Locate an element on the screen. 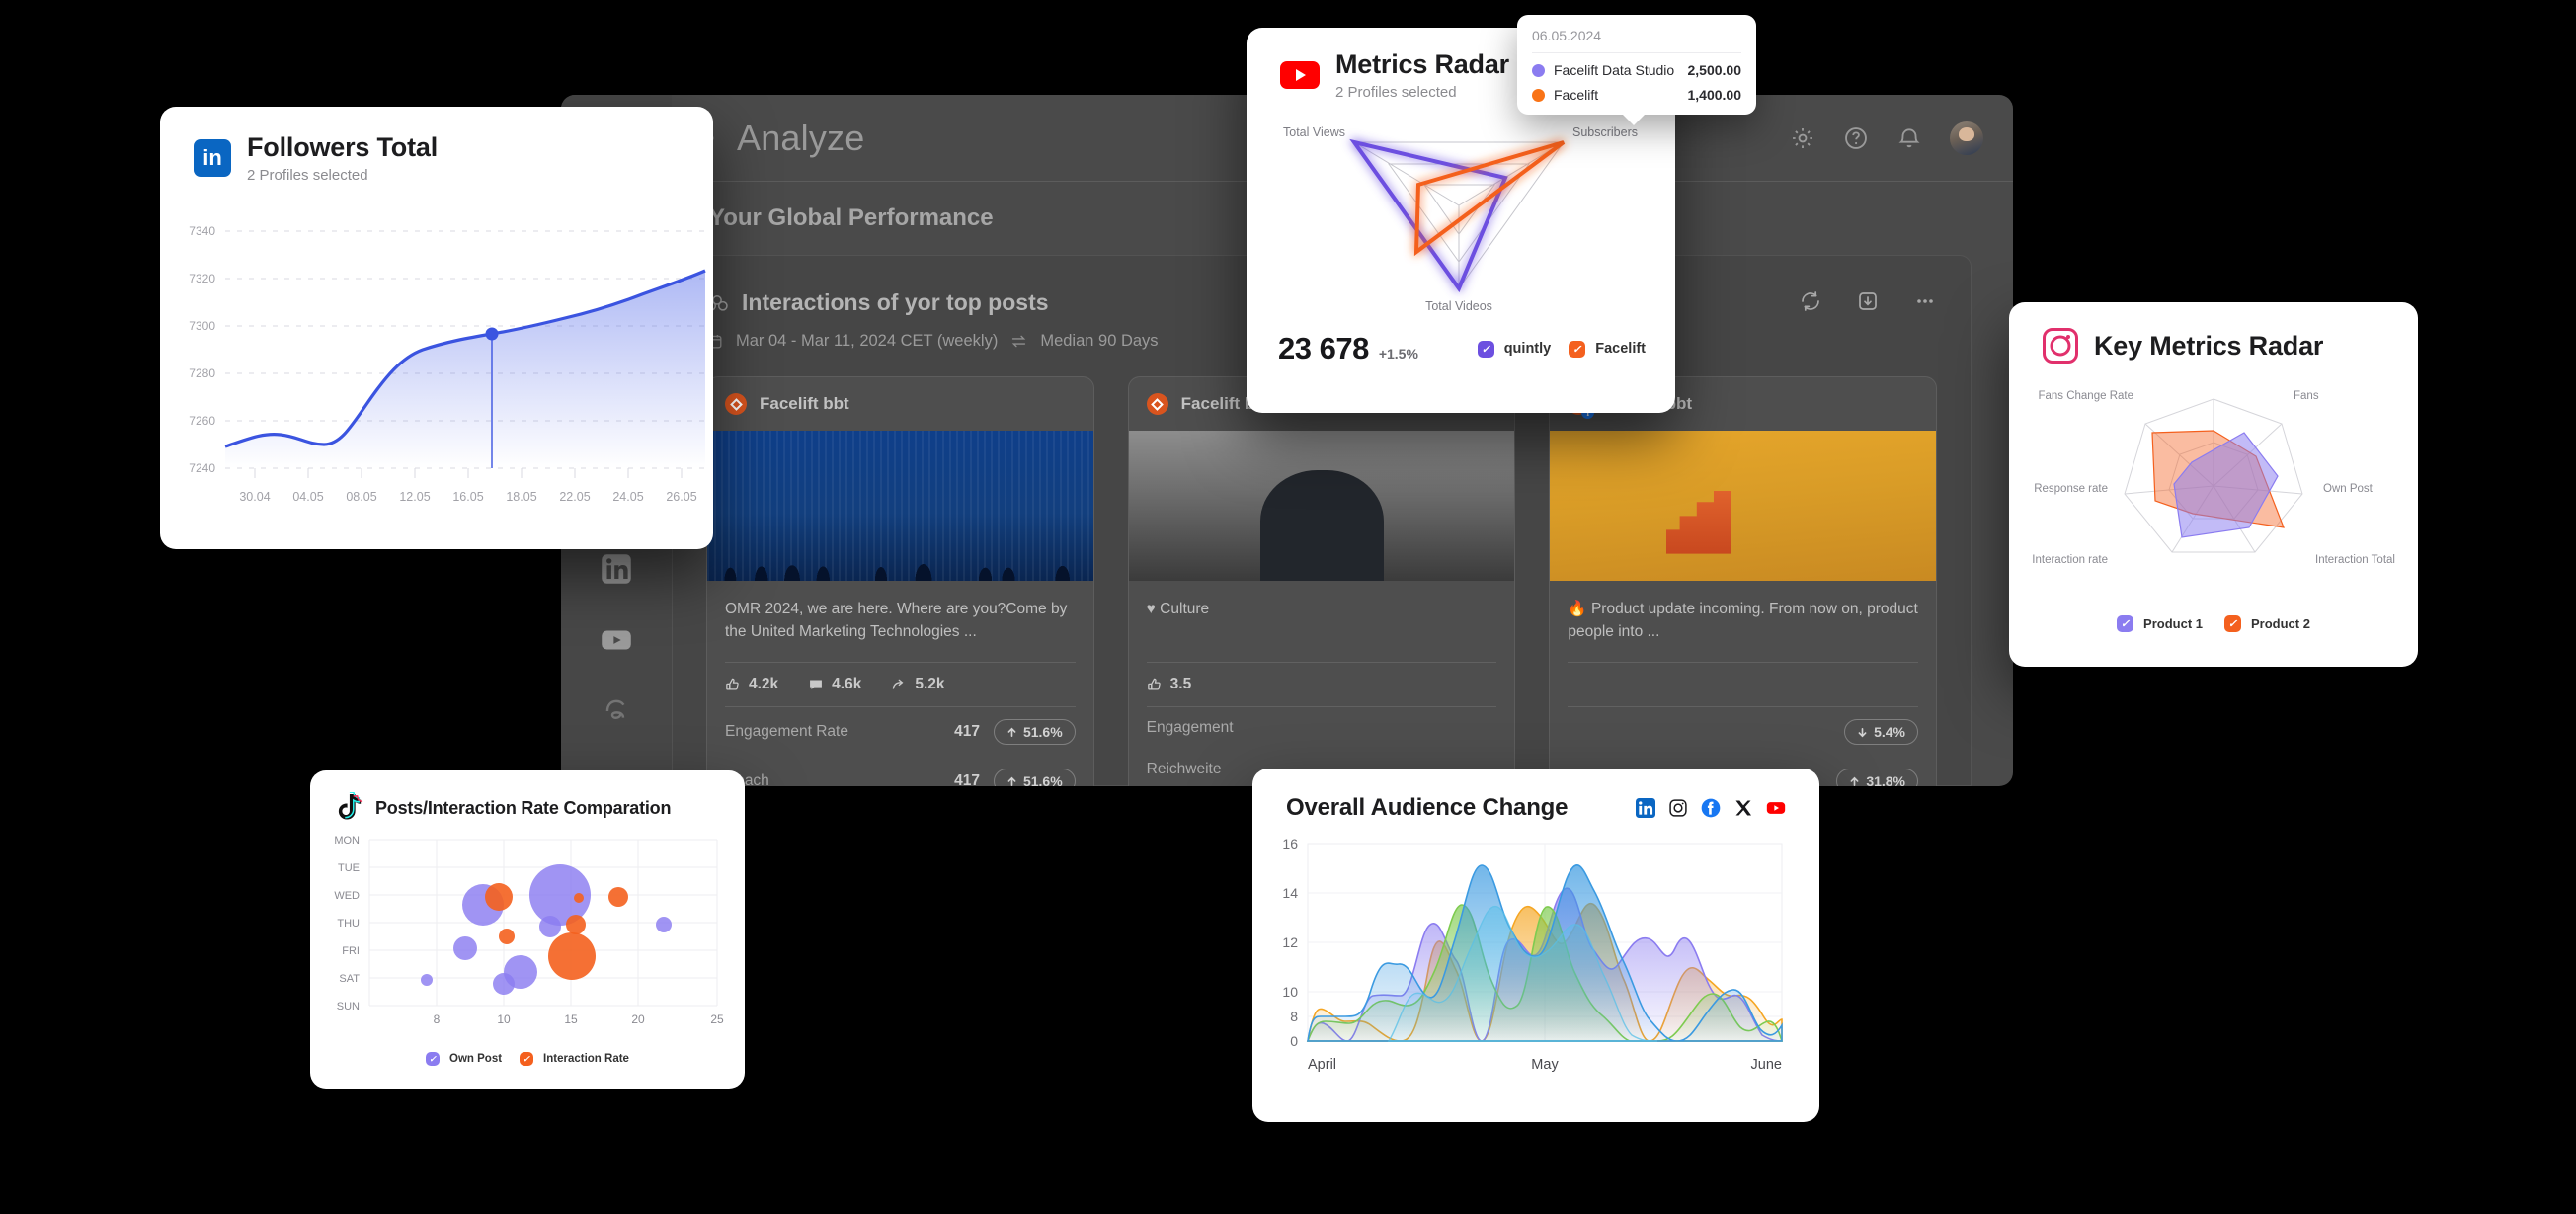 The height and width of the screenshot is (1214, 2576). radar-axis-label: Total Views is located at coordinates (1314, 132).